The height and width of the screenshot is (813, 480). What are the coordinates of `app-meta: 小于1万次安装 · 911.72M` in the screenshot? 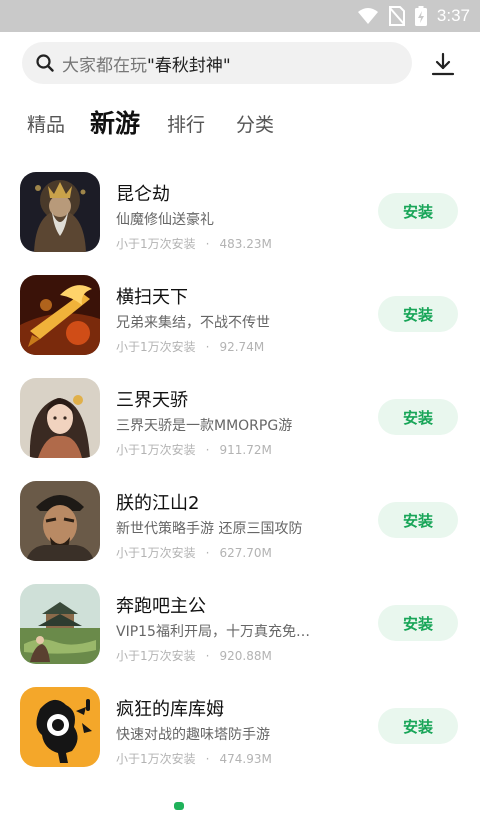 It's located at (194, 449).